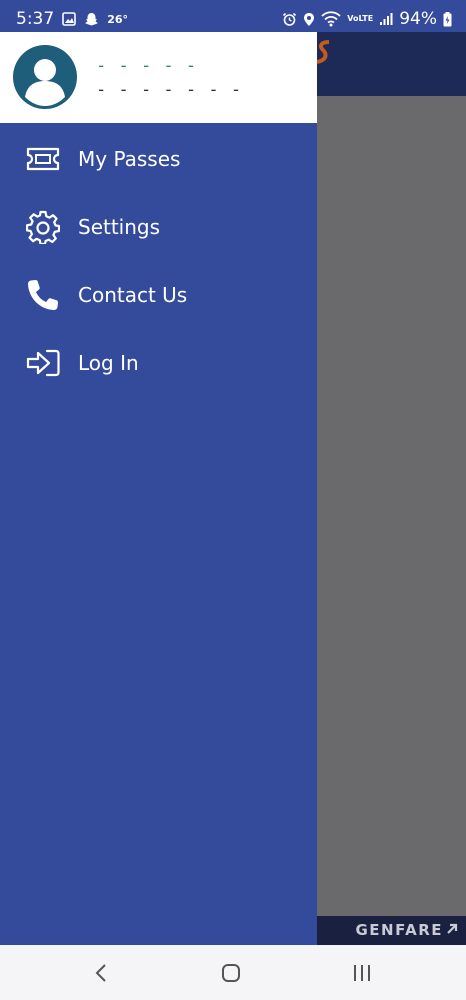 The width and height of the screenshot is (466, 1000). What do you see at coordinates (43, 363) in the screenshot?
I see `login-icon` at bounding box center [43, 363].